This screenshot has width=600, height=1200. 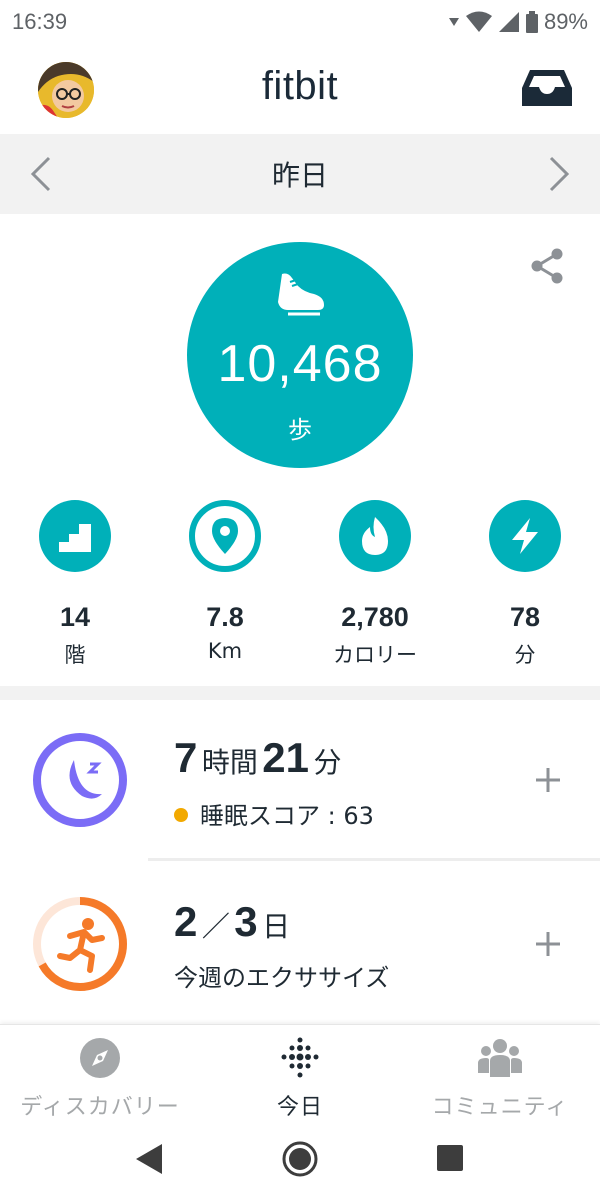 I want to click on section-divider, so click(x=300, y=693).